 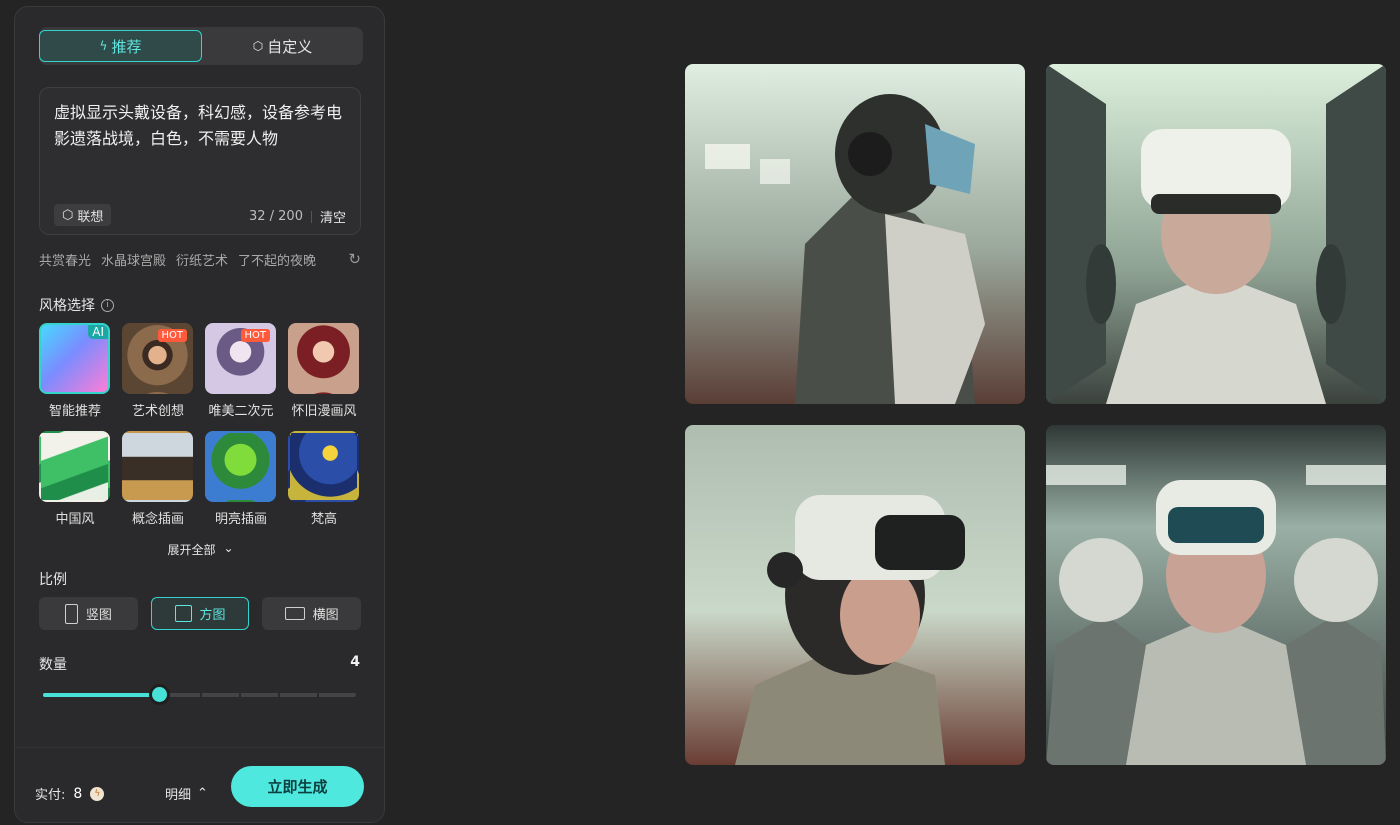 I want to click on quantity-slider, so click(x=199, y=694).